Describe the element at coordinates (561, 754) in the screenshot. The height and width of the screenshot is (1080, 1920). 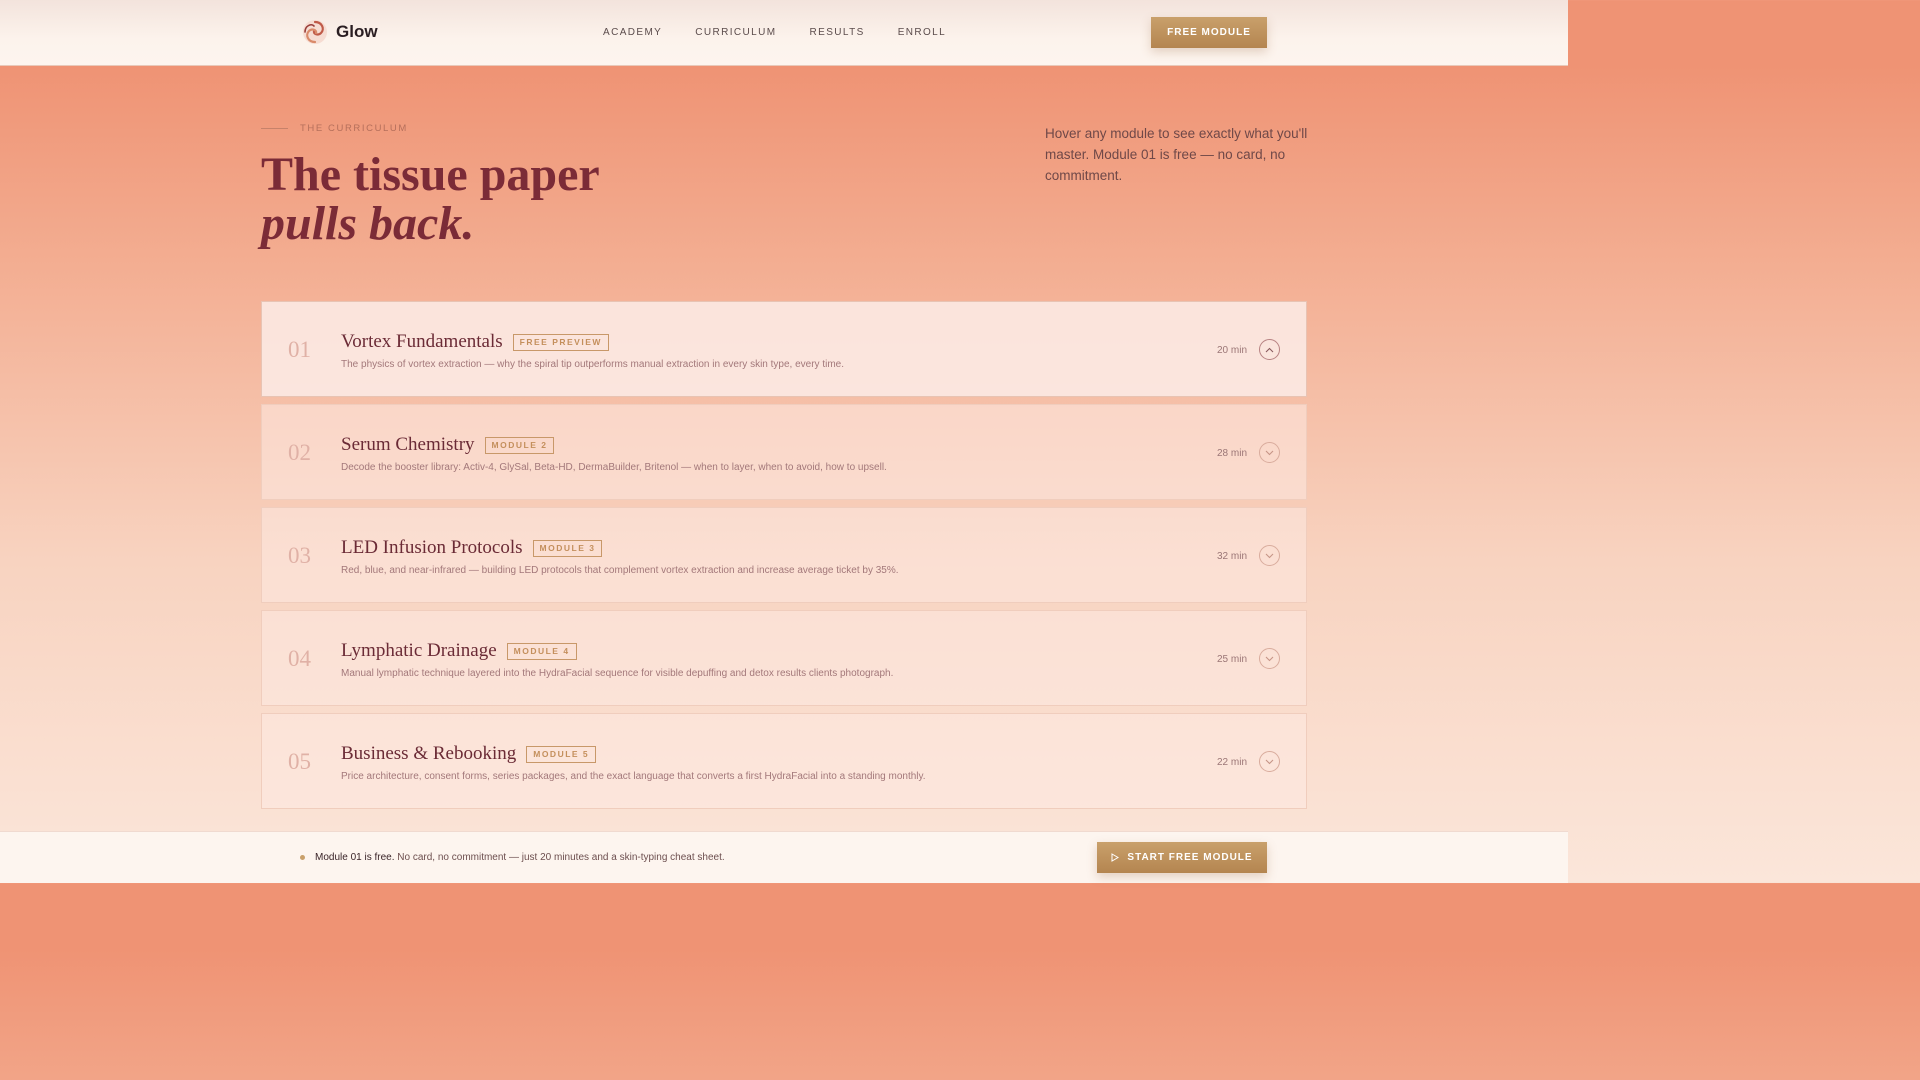
I see `module-badge: MODULE 5` at that location.